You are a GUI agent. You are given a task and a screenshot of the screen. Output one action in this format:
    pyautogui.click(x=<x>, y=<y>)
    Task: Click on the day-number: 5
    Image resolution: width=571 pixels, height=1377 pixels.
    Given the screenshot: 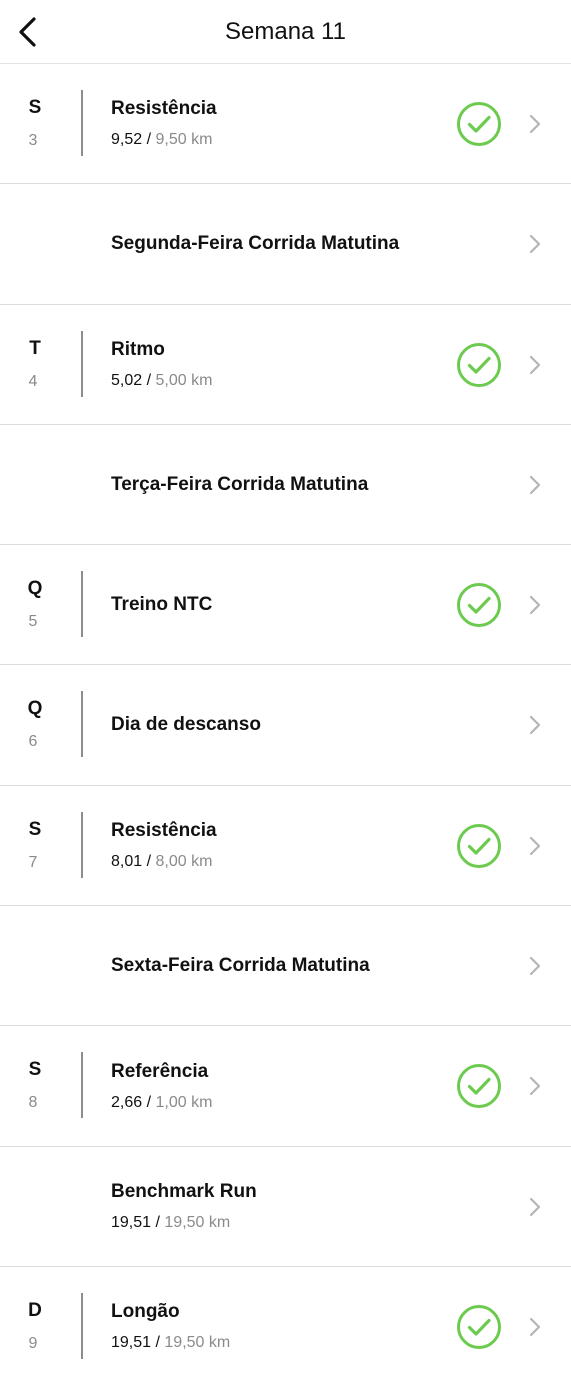 What is the action you would take?
    pyautogui.click(x=33, y=622)
    